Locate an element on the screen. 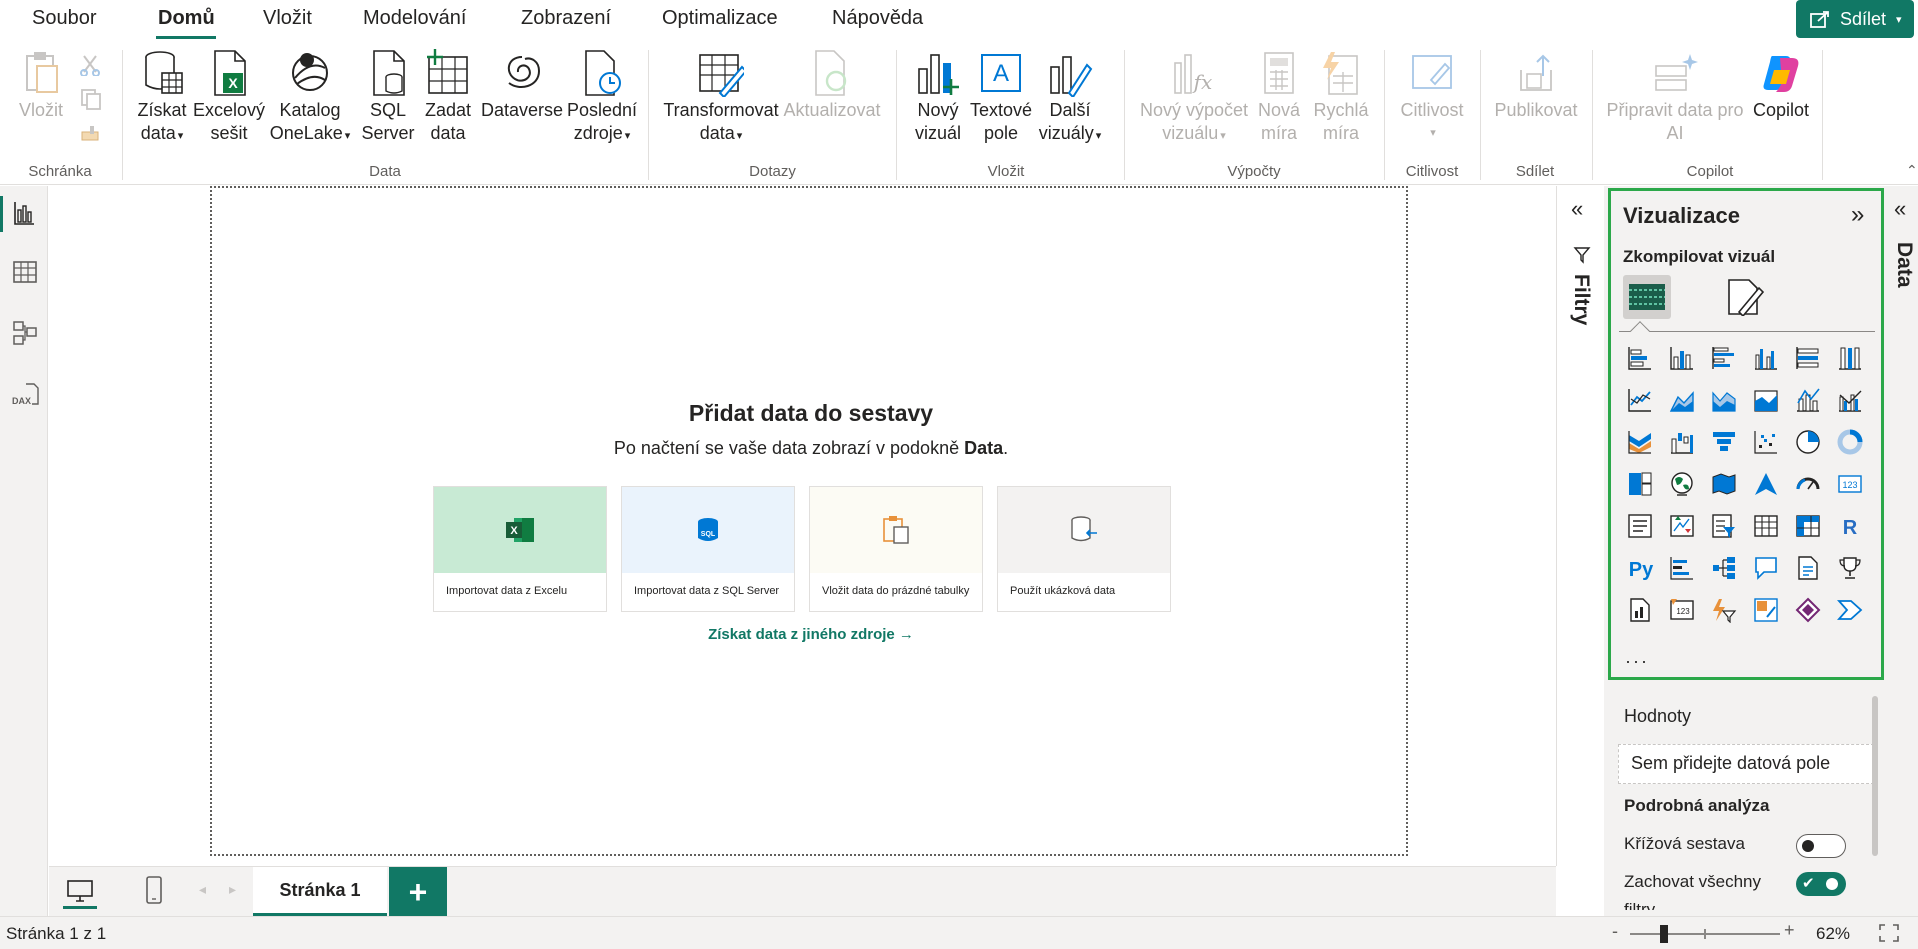 This screenshot has height=949, width=1918. power-automate-icon is located at coordinates (1850, 610).